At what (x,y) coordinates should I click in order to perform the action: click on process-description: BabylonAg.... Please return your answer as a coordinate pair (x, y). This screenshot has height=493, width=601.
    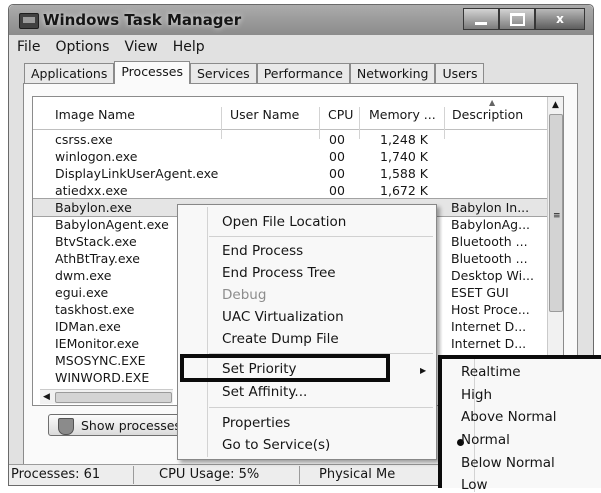
    Looking at the image, I should click on (491, 224).